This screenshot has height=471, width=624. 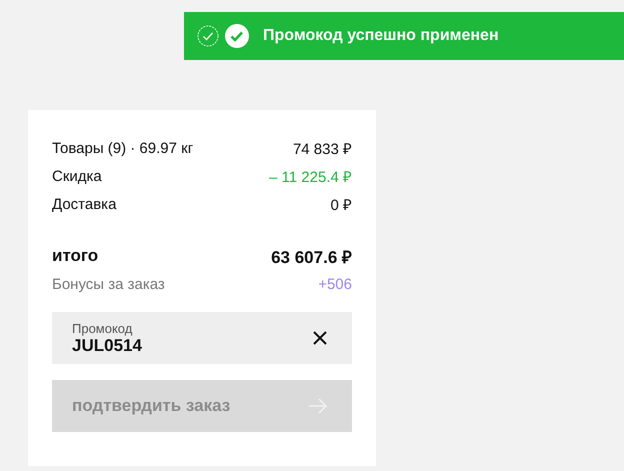 I want to click on summary-label: Товары (9) · 69.97 кг, so click(x=123, y=148).